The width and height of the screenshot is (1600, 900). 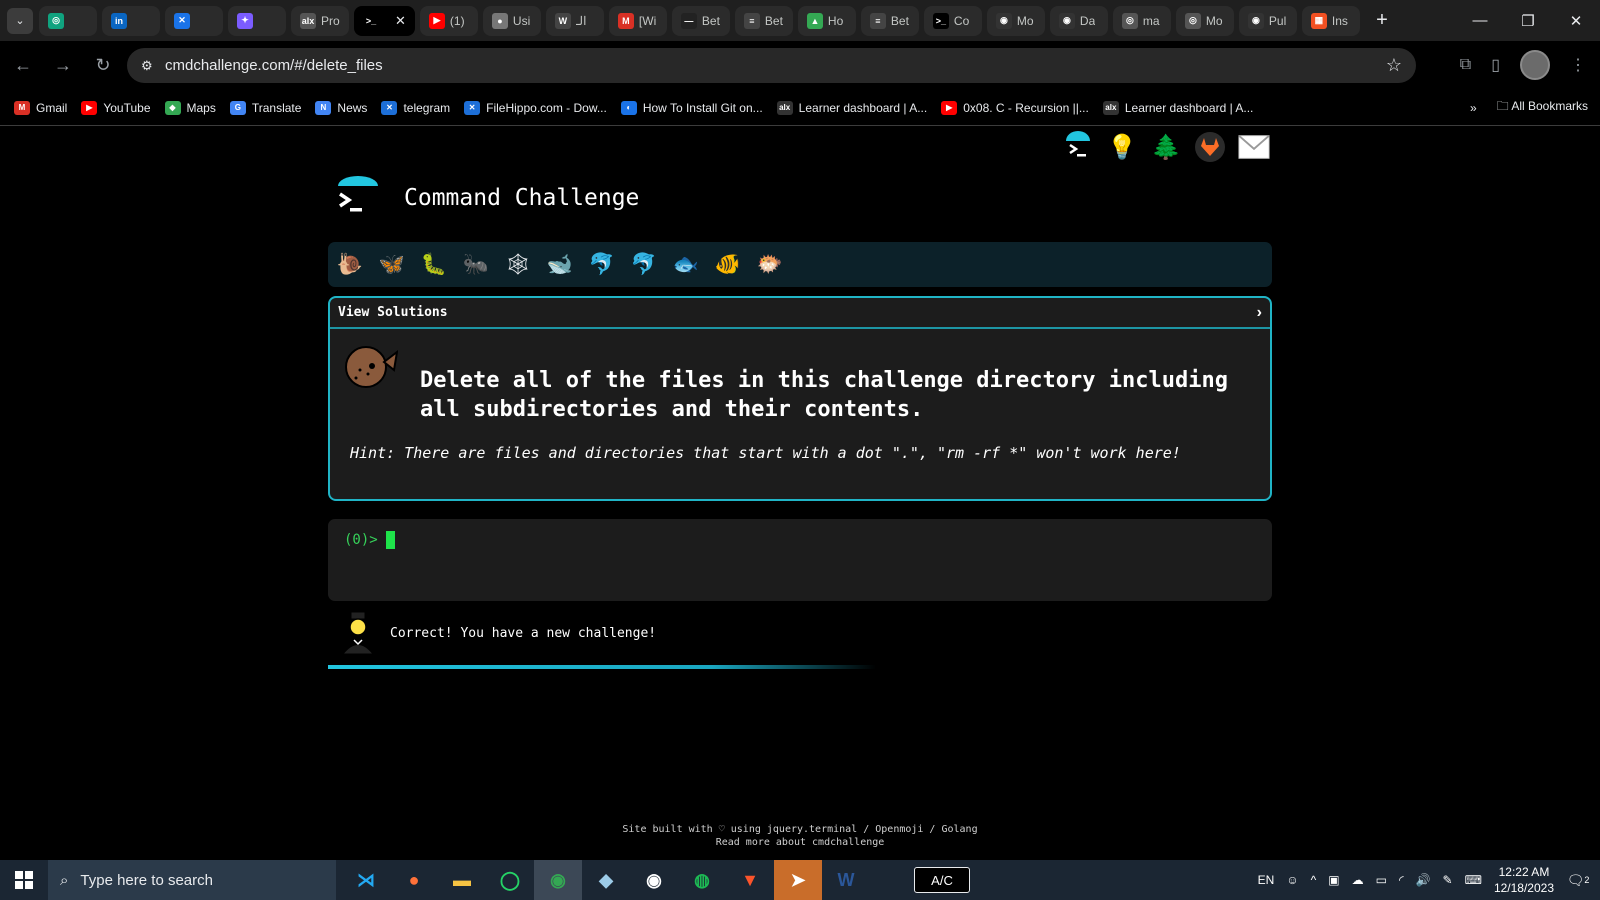 What do you see at coordinates (192, 880) in the screenshot?
I see `taskbar-search: ⌕ Type here to search` at bounding box center [192, 880].